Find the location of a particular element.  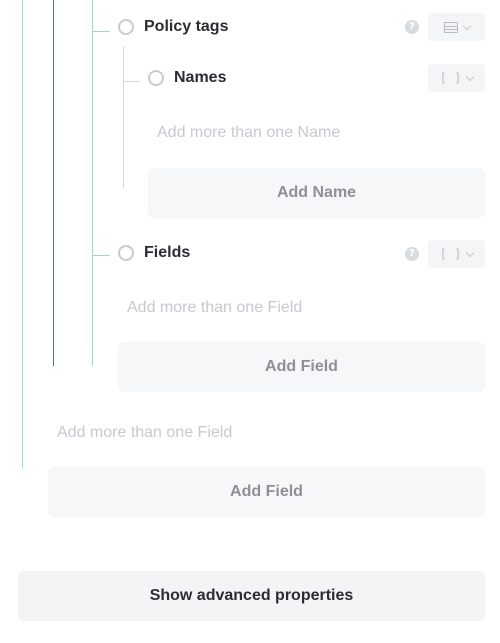

show-advanced-properties-button: Show advanced properties is located at coordinates (251, 596).